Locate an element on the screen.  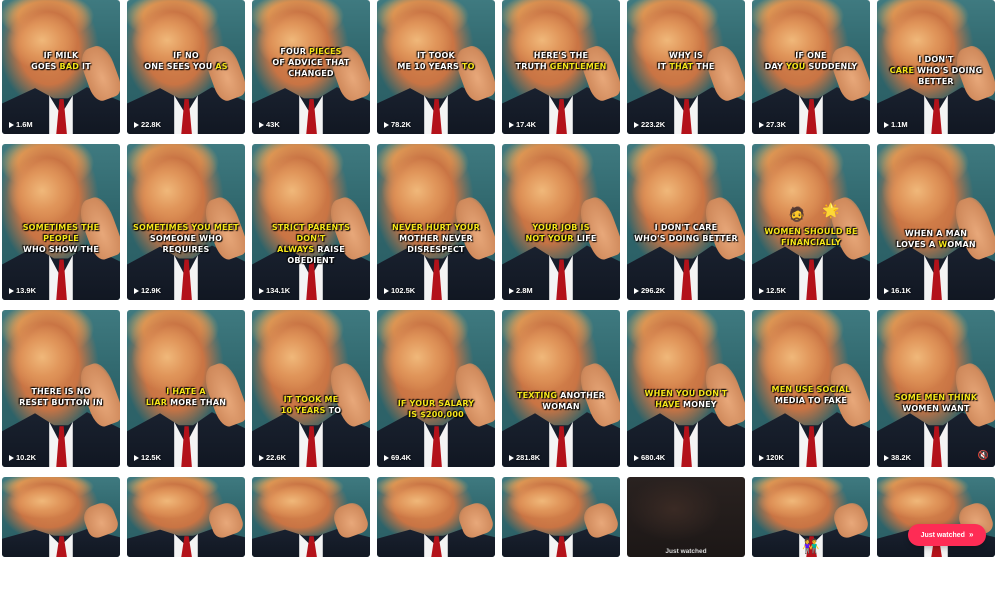
video-card: TEXTING ANOTHER WOMAN 281.8K is located at coordinates (561, 388).